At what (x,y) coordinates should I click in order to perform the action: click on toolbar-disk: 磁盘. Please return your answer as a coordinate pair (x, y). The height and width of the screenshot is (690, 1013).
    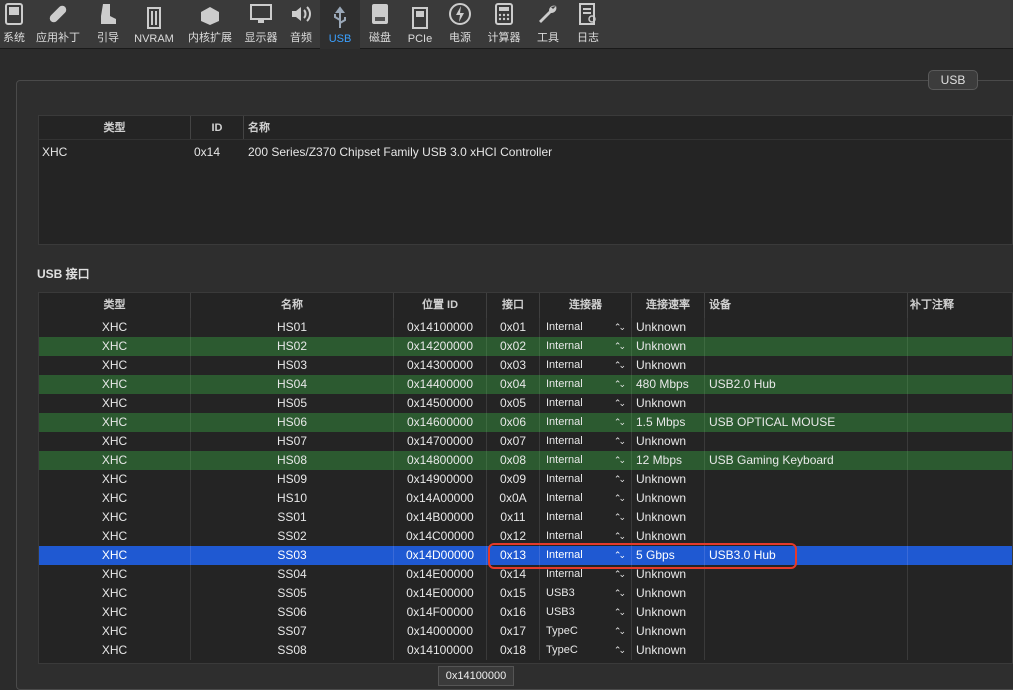
    Looking at the image, I should click on (380, 24).